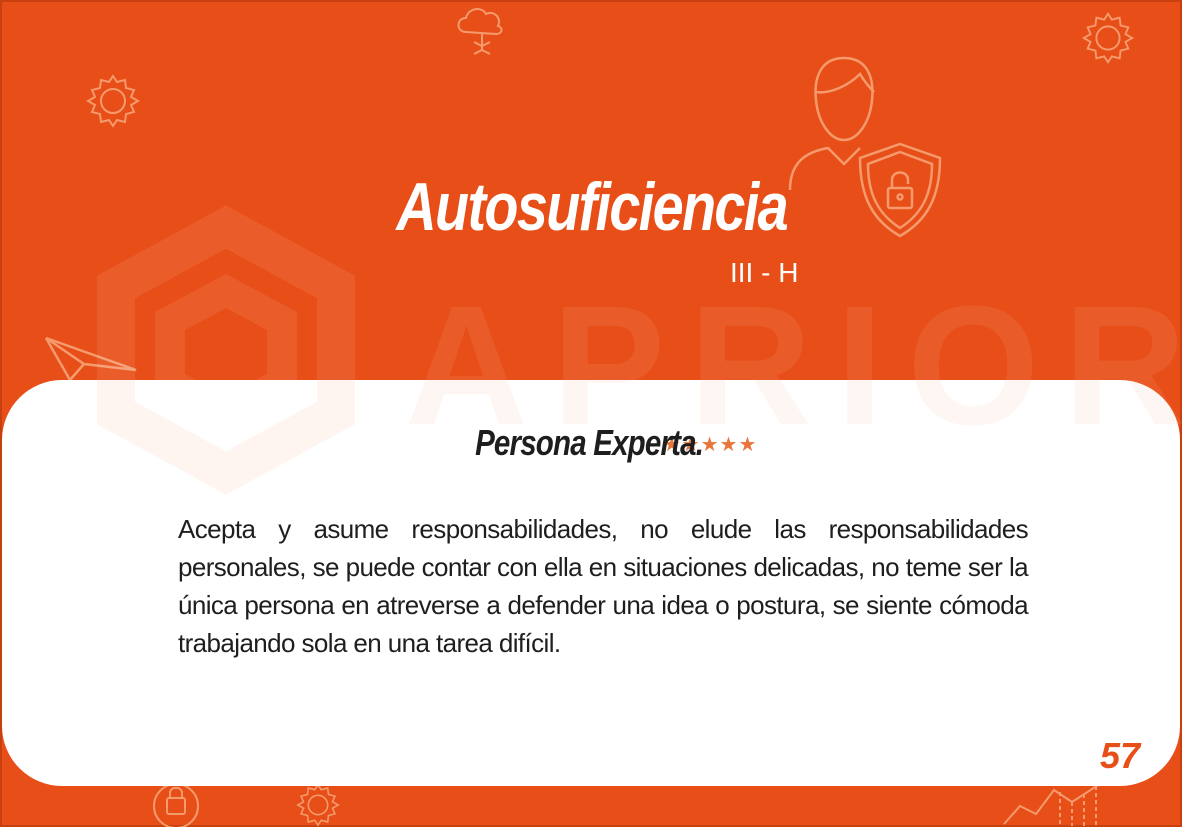 The height and width of the screenshot is (827, 1182). What do you see at coordinates (90, 359) in the screenshot?
I see `paper-plane-icon` at bounding box center [90, 359].